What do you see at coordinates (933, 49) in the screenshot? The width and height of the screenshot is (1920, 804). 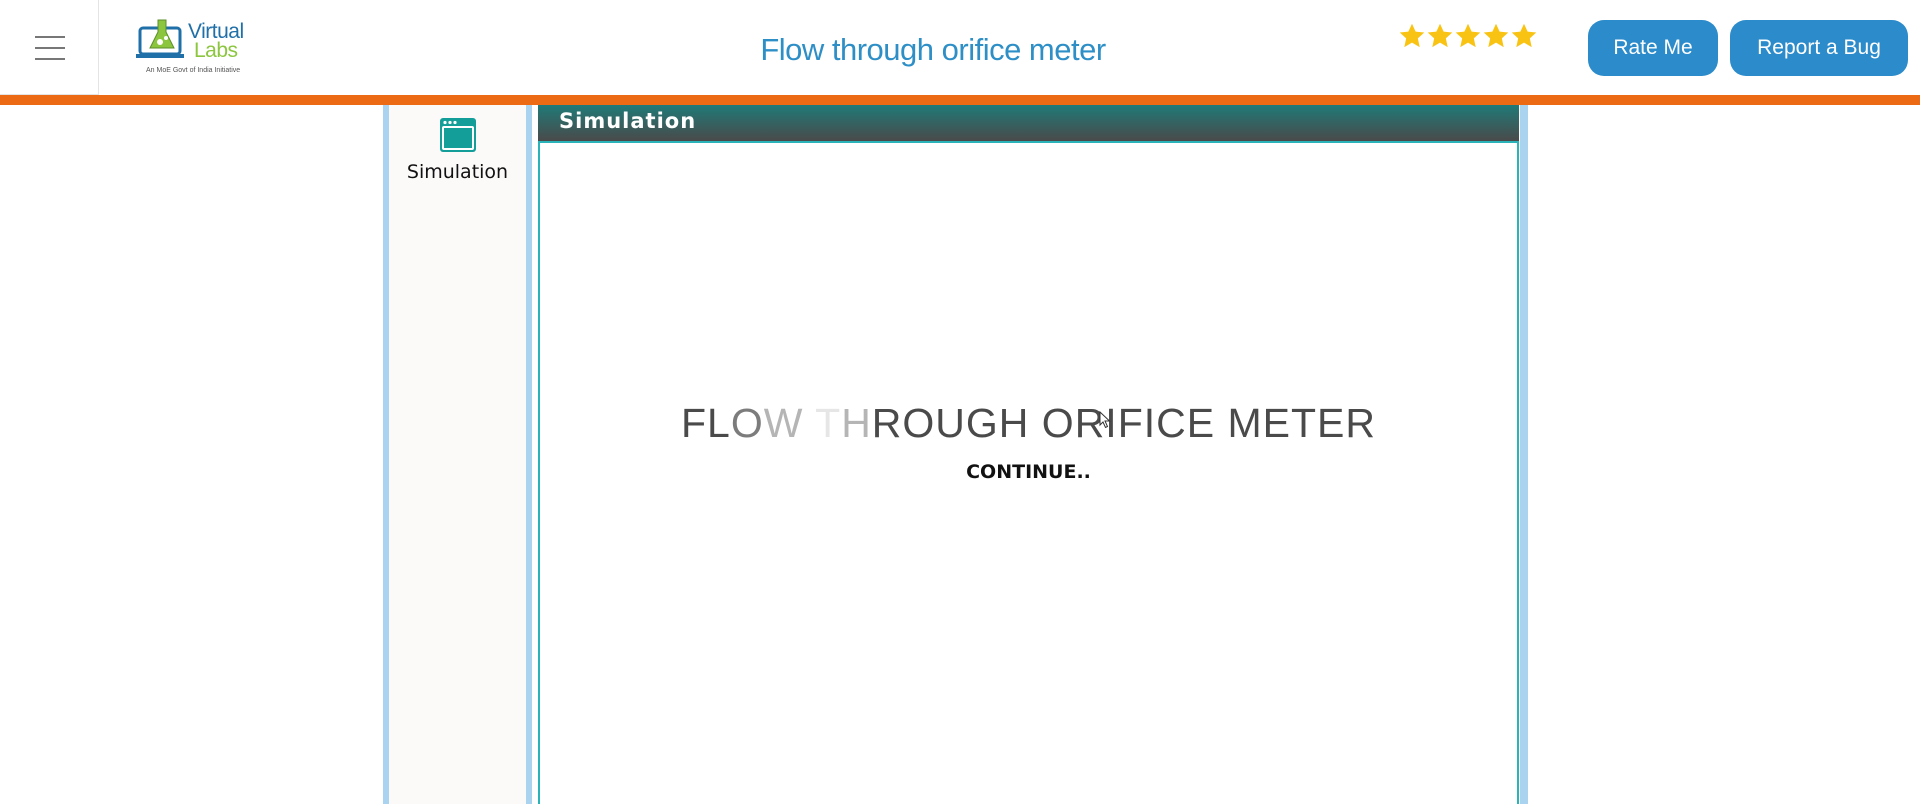 I see `page-title: Flow through orifice meter` at bounding box center [933, 49].